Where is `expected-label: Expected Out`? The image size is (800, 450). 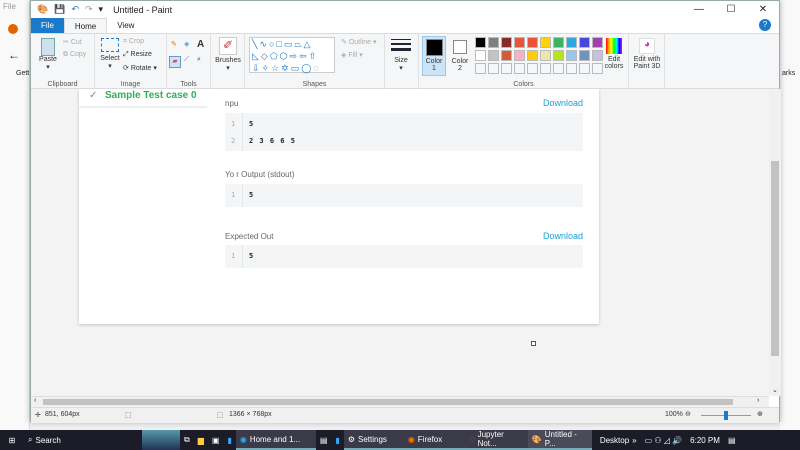 expected-label: Expected Out is located at coordinates (249, 236).